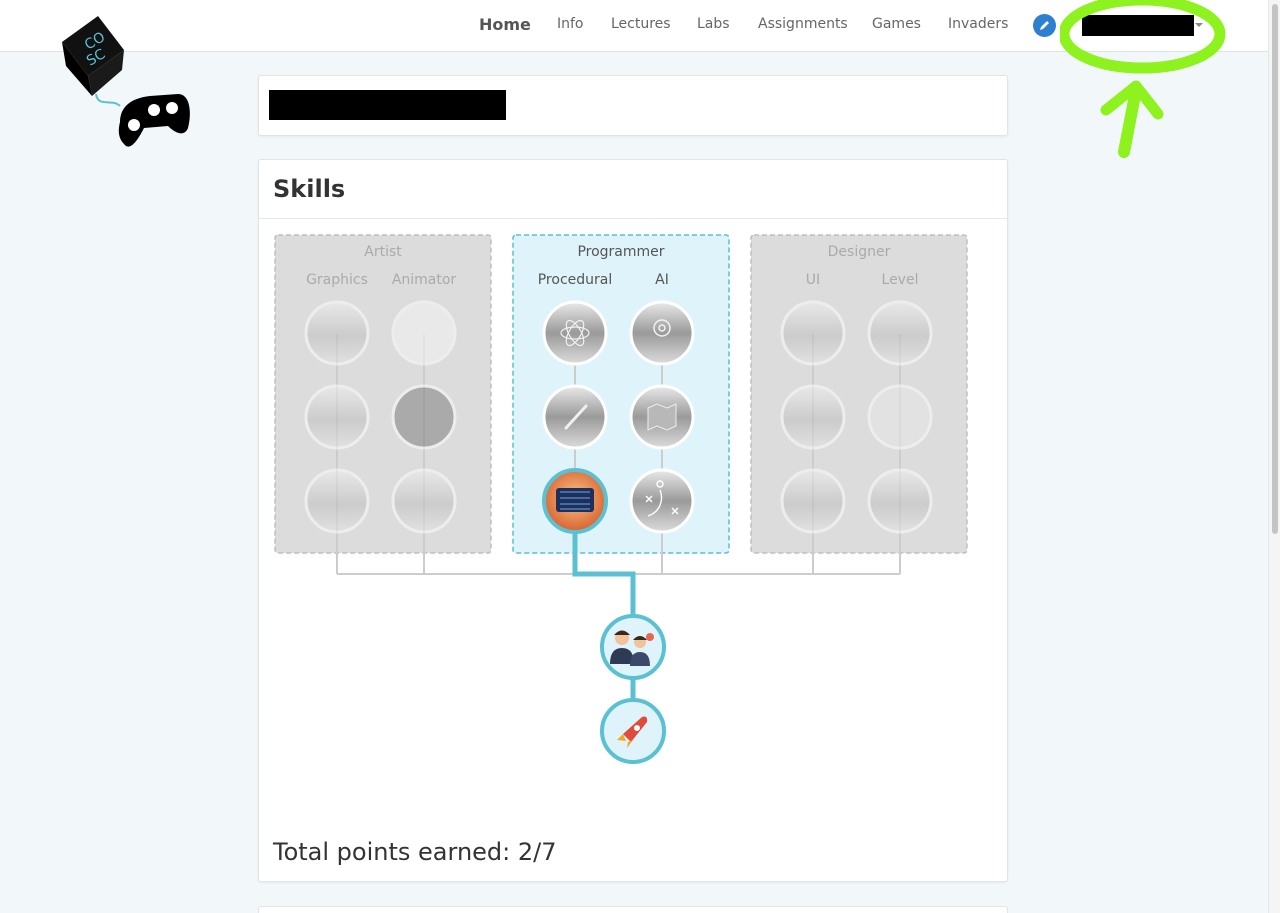 Image resolution: width=1280 pixels, height=913 pixels. Describe the element at coordinates (662, 417) in the screenshot. I see `map-icon` at that location.